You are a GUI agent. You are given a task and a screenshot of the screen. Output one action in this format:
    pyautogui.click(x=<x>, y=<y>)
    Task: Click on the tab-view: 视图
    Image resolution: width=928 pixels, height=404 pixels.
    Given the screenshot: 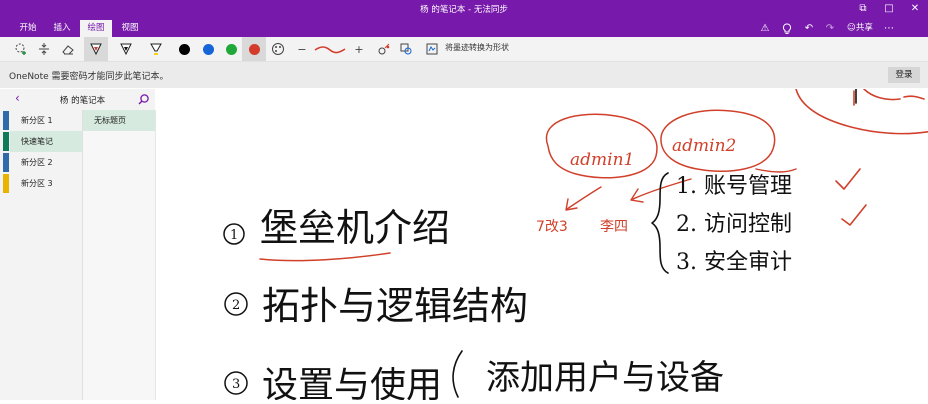 What is the action you would take?
    pyautogui.click(x=130, y=28)
    